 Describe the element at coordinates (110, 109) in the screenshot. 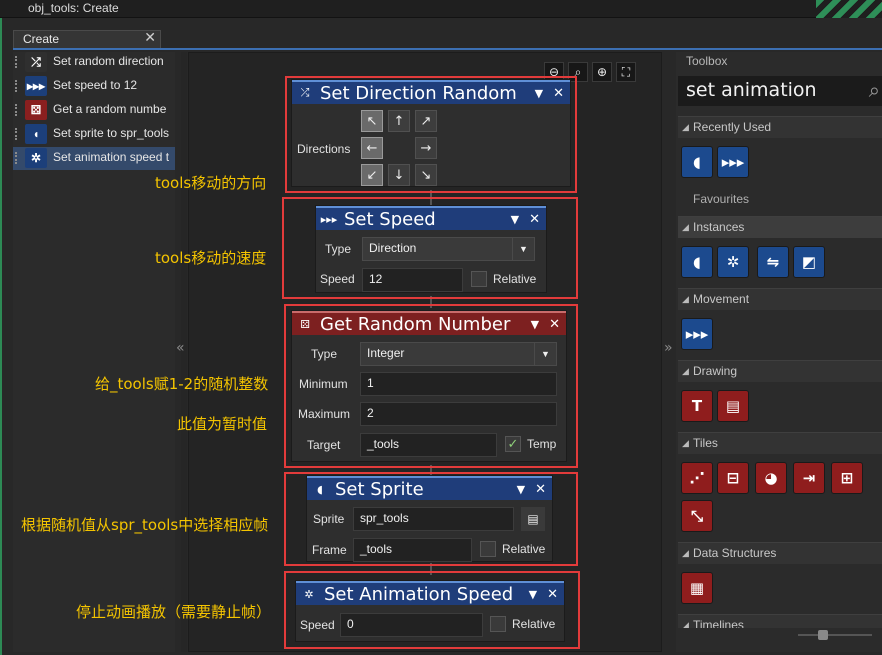

I see `list-item-label: Get a random numbe` at that location.